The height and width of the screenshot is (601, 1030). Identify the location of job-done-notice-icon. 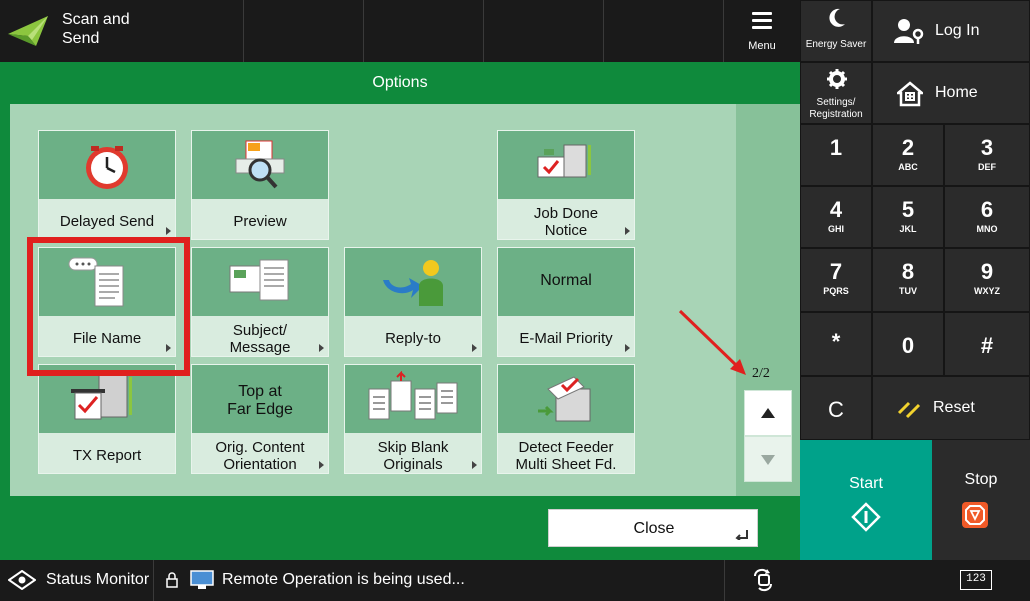
(564, 161).